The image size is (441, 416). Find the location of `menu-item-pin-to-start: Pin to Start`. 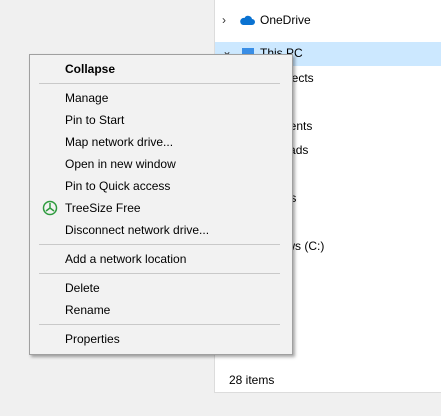

menu-item-pin-to-start: Pin to Start is located at coordinates (161, 120).